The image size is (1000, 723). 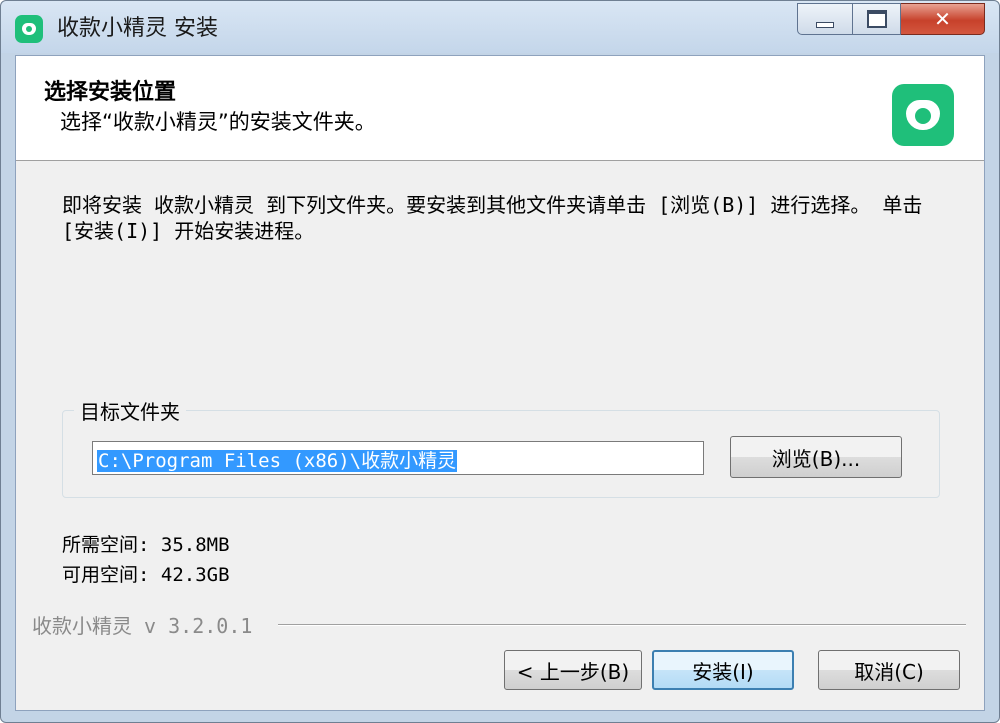 What do you see at coordinates (146, 575) in the screenshot?
I see `available-space: 可用空间: 42.3GB` at bounding box center [146, 575].